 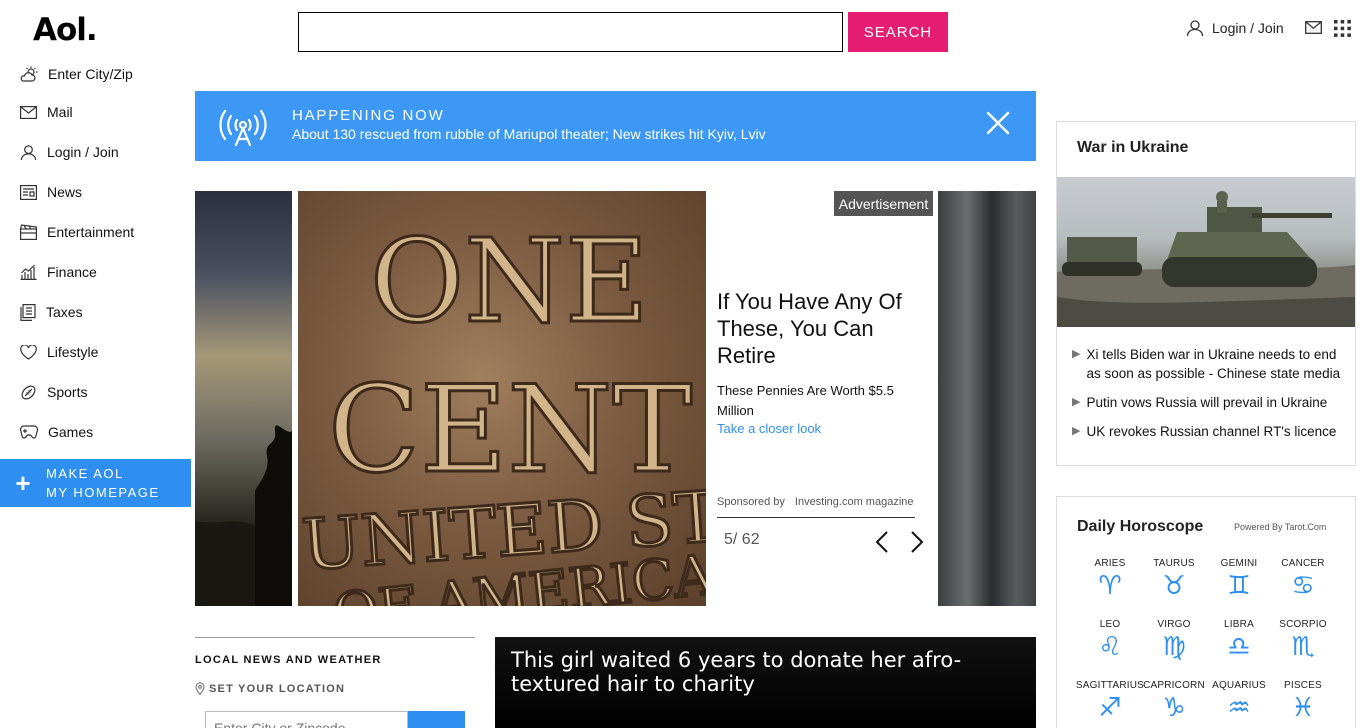 I want to click on weather-icon, so click(x=29, y=74).